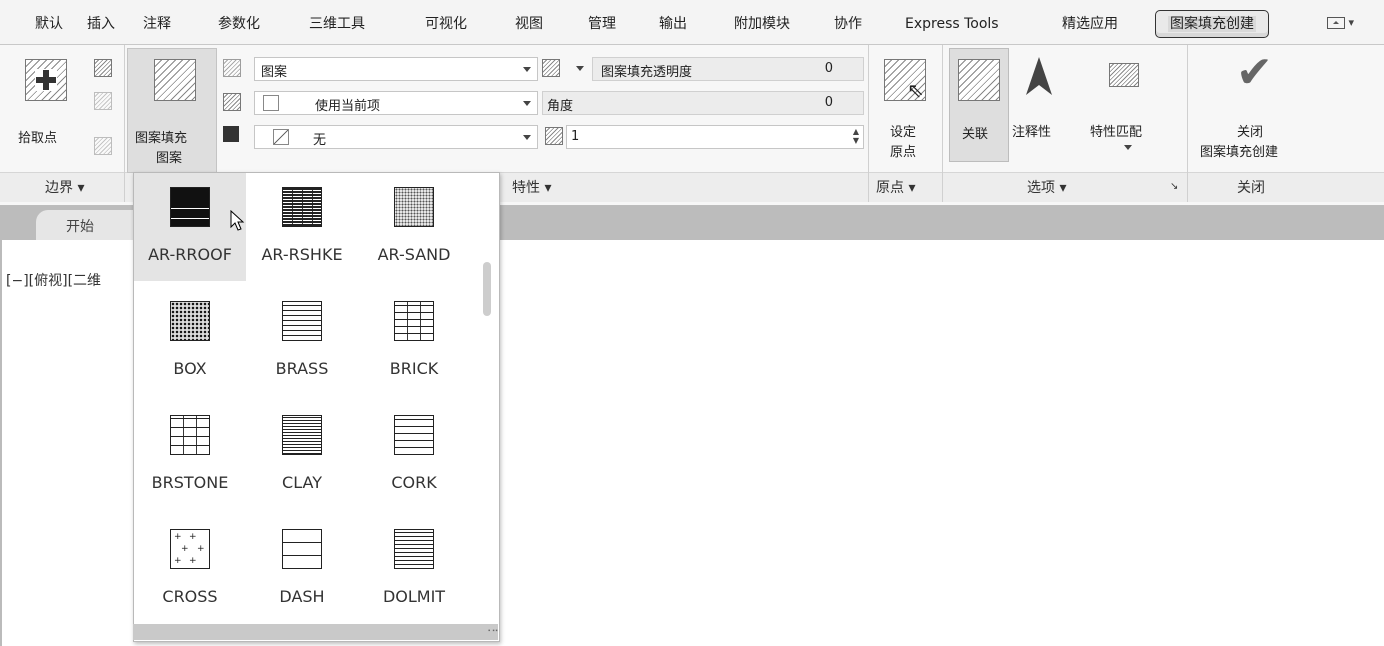 The height and width of the screenshot is (646, 1384). Describe the element at coordinates (531, 187) in the screenshot. I see `panel-title-properties: 特性 ▾` at that location.